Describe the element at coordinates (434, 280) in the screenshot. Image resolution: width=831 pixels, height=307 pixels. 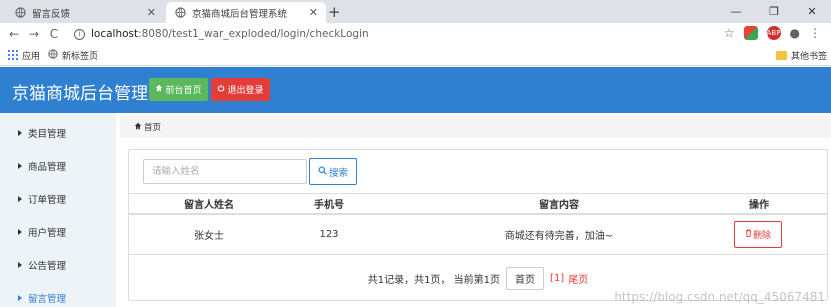
I see `pagination-info: 共1记录，共1页， 当前第1页` at that location.